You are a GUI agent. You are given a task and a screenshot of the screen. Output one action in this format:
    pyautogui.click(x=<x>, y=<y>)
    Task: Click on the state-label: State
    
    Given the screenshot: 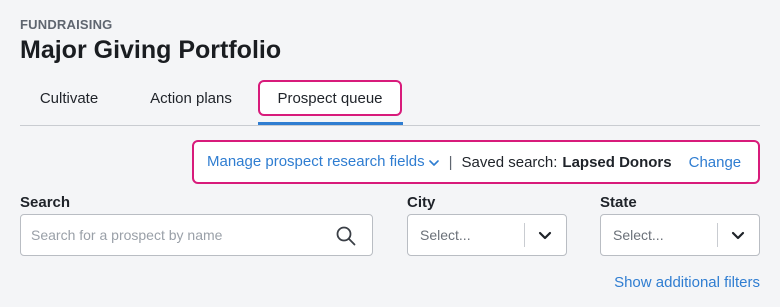 What is the action you would take?
    pyautogui.click(x=618, y=202)
    